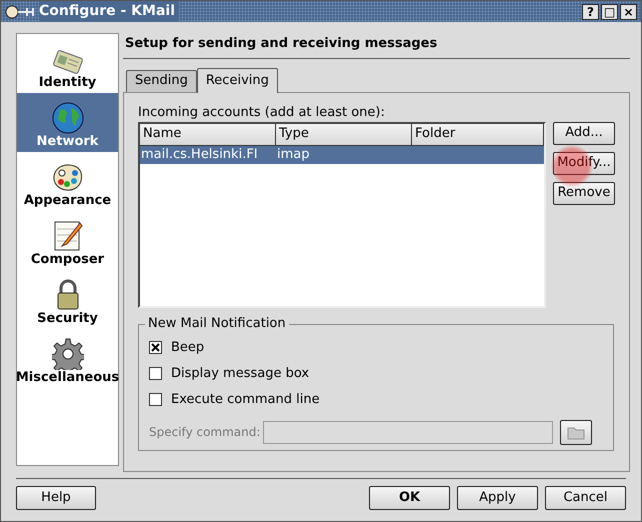 Image resolution: width=642 pixels, height=522 pixels. What do you see at coordinates (342, 155) in the screenshot?
I see `account-row: mail.cs.Helsinki.FI imap` at bounding box center [342, 155].